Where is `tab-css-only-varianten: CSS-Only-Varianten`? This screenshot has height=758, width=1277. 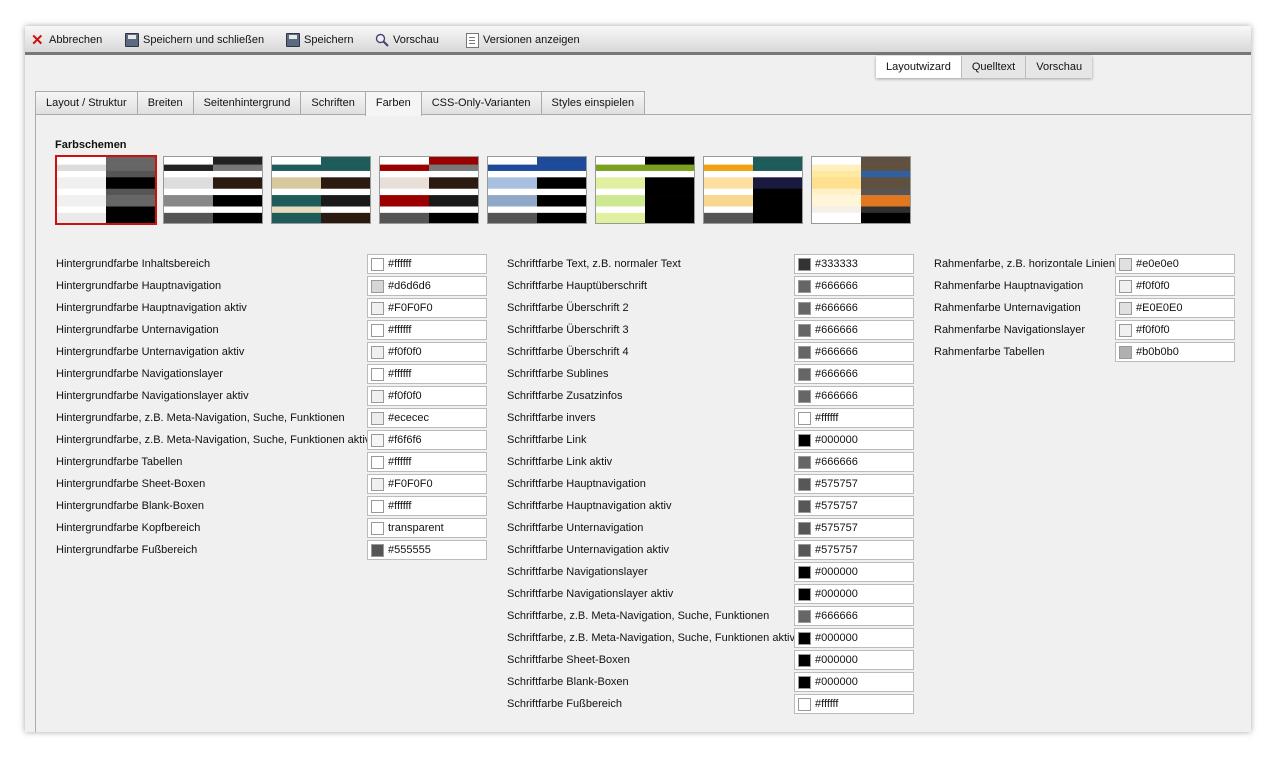 tab-css-only-varianten: CSS-Only-Varianten is located at coordinates (481, 102).